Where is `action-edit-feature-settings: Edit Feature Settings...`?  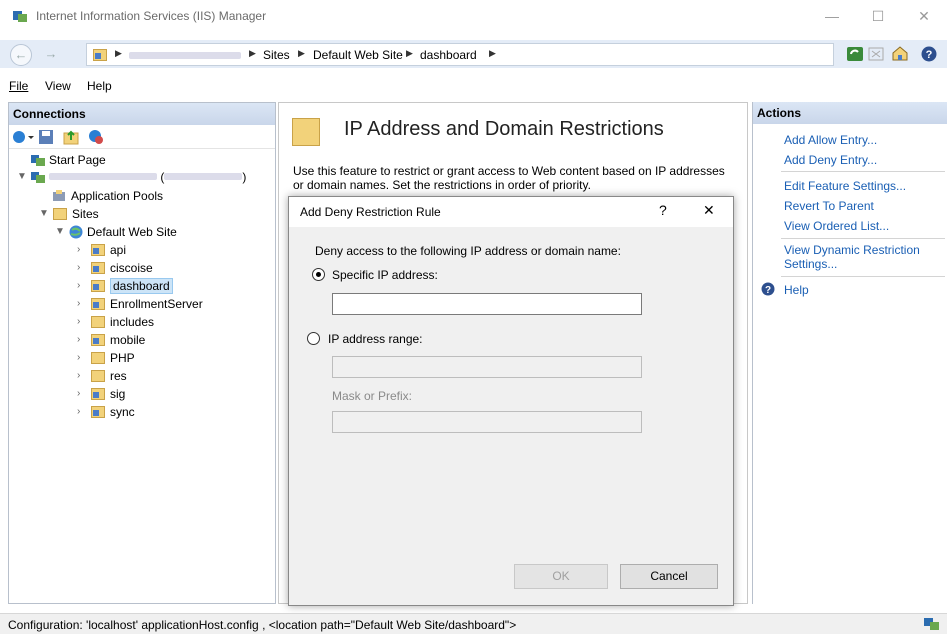
action-edit-feature-settings: Edit Feature Settings... is located at coordinates (845, 186).